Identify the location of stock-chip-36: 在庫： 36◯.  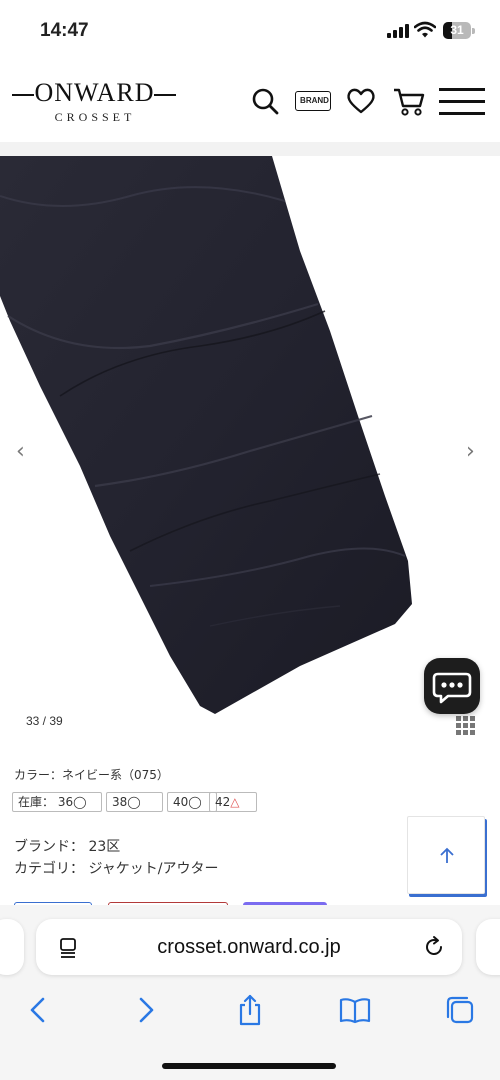
(57, 802).